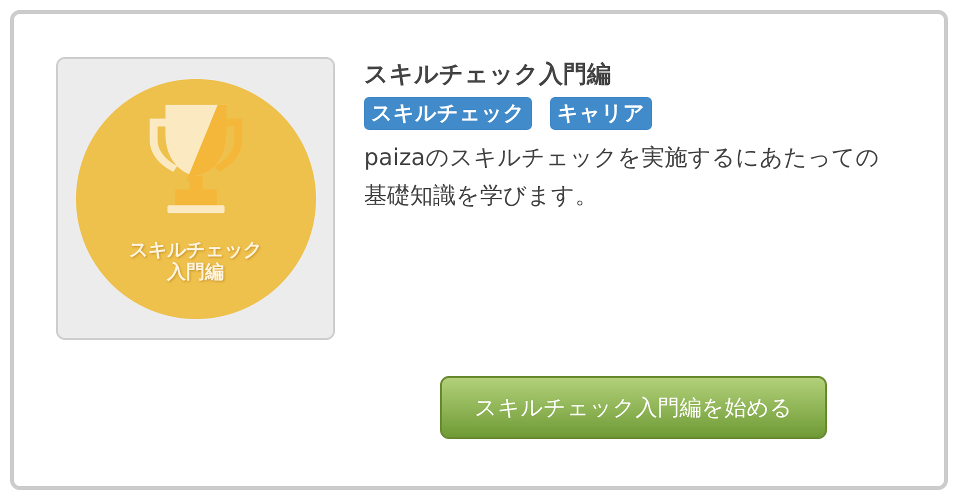  I want to click on course-description: paizaのスキルチェックを実施するにあたっての基礎知識を学びます。, so click(622, 177).